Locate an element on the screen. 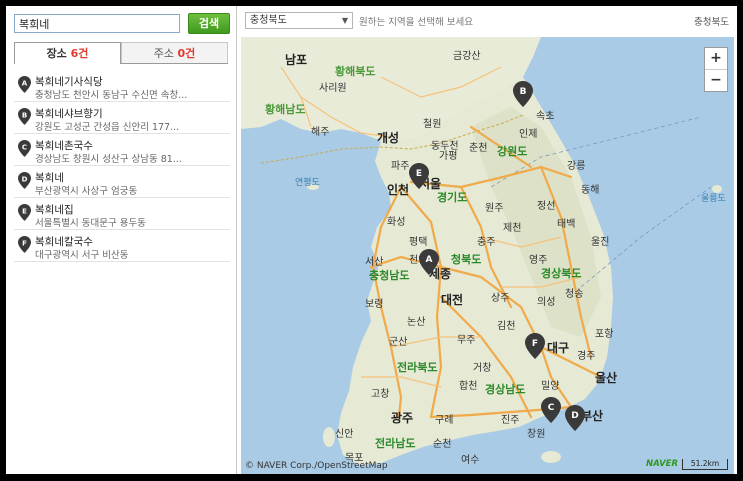 Image resolution: width=743 pixels, height=481 pixels. marker-f-icon: F is located at coordinates (24, 244).